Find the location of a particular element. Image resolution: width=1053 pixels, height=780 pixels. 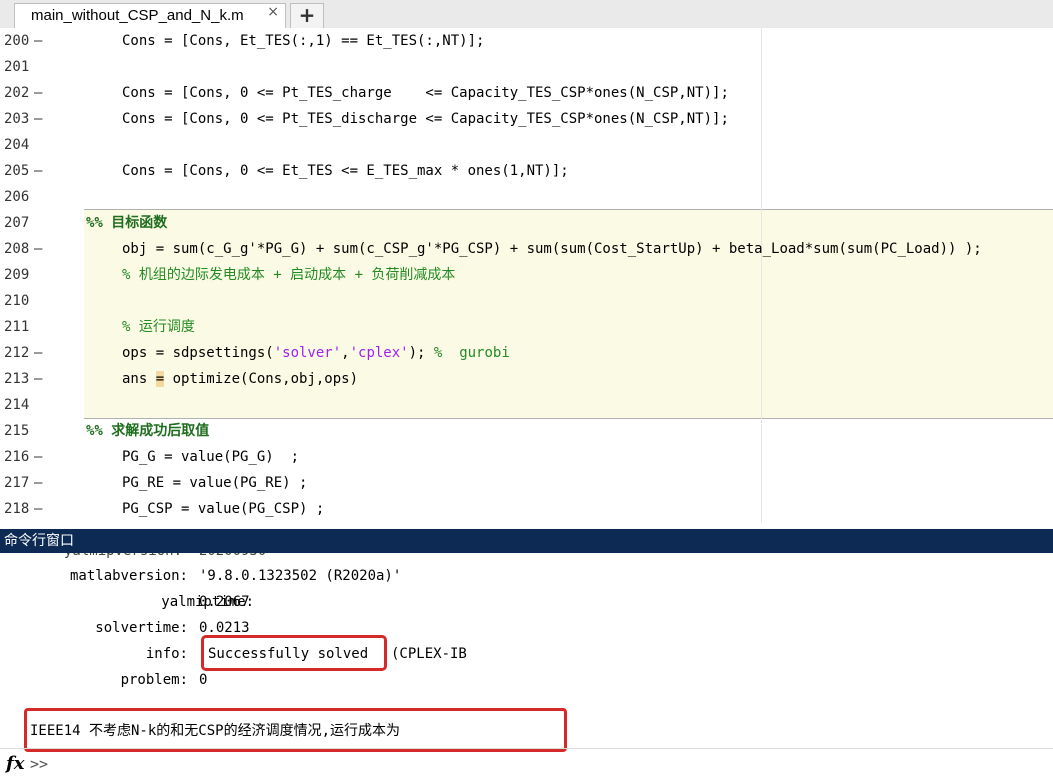

code-line: 216 — PG_G = value(PG_G) ; is located at coordinates (526, 457).